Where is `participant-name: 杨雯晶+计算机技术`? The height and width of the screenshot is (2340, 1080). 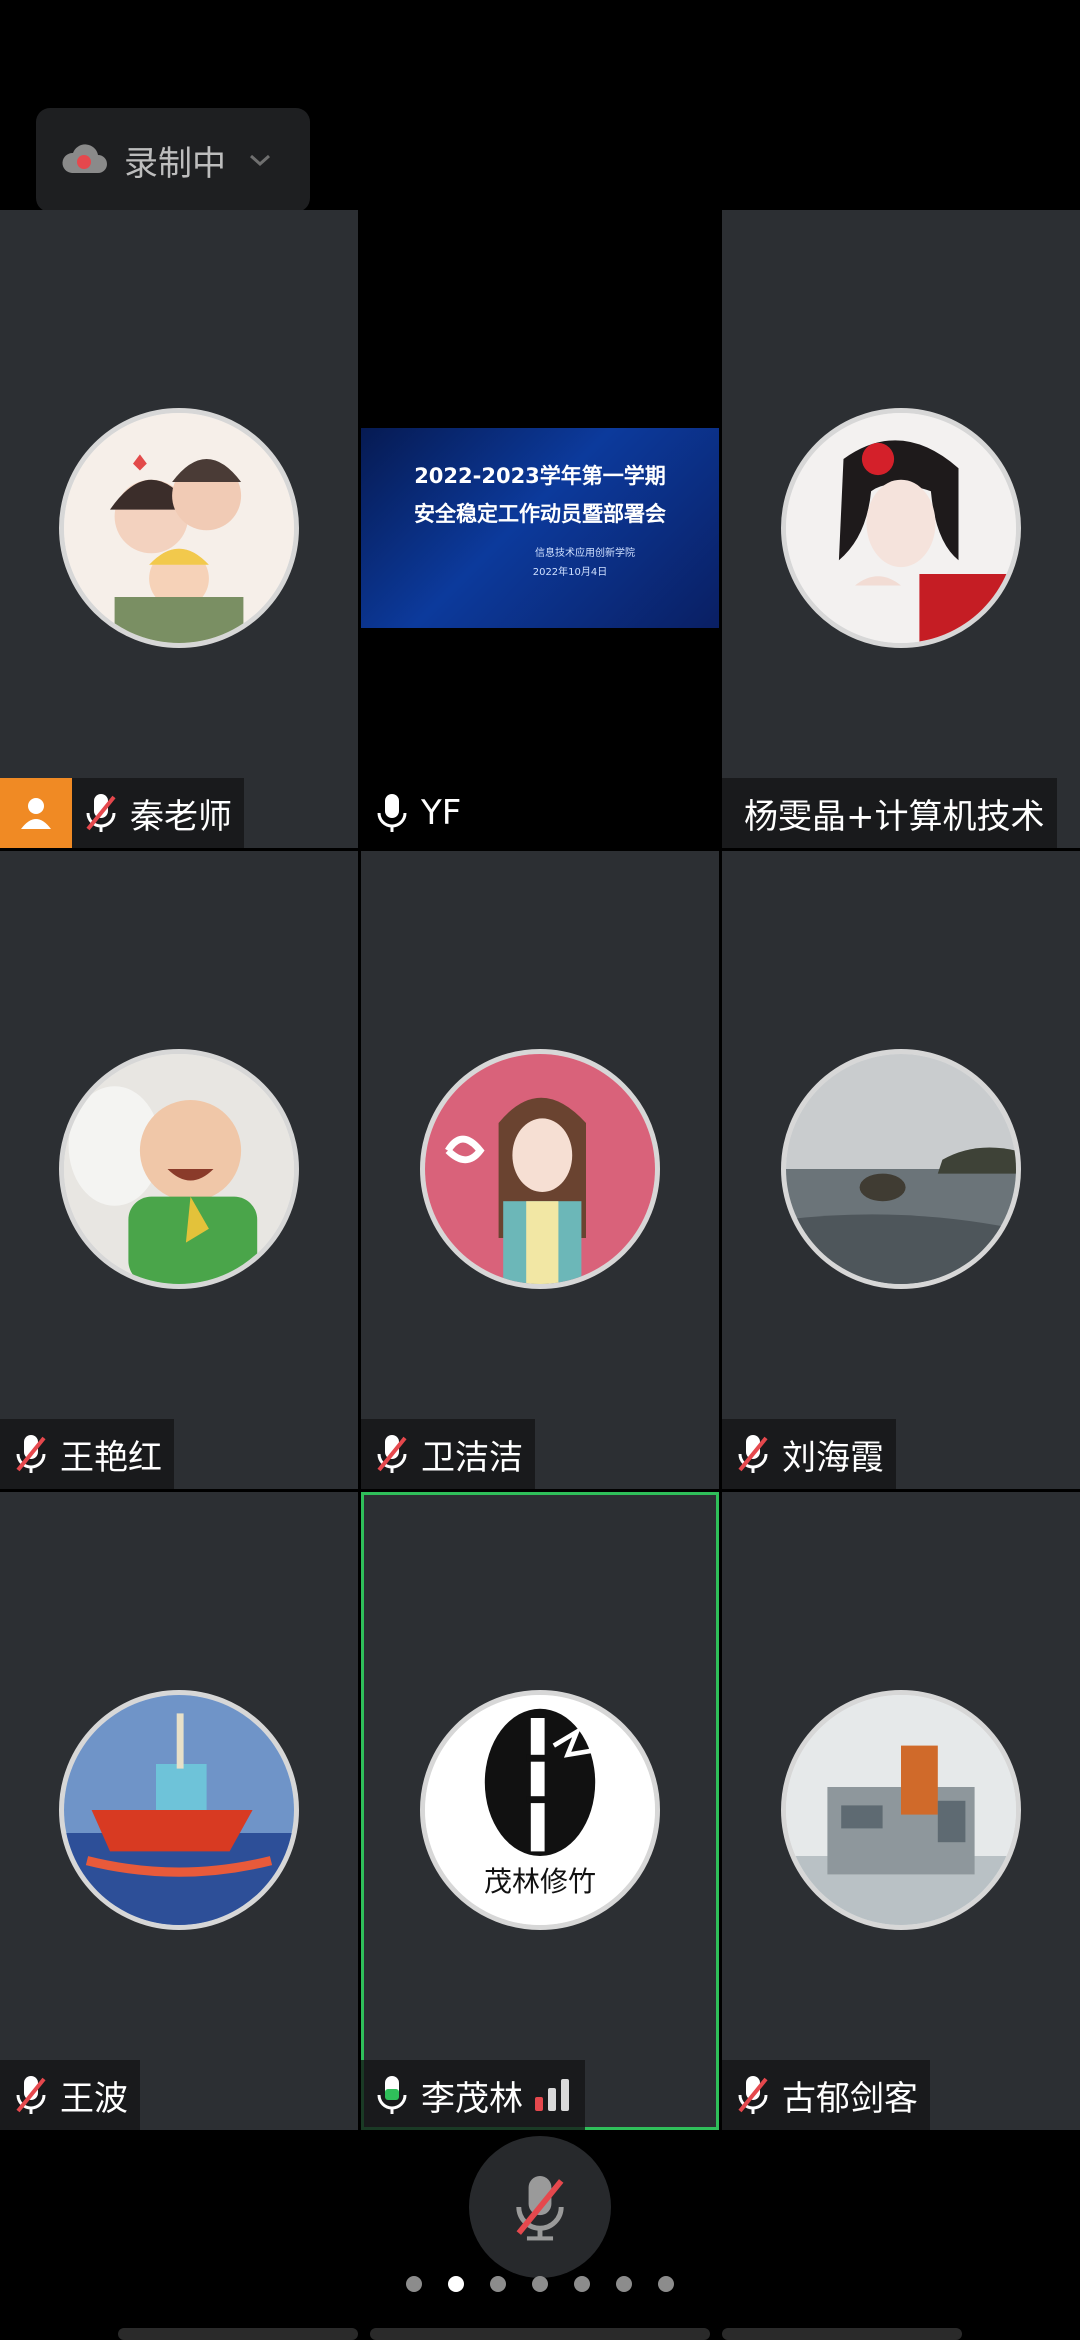 participant-name: 杨雯晶+计算机技术 is located at coordinates (894, 816).